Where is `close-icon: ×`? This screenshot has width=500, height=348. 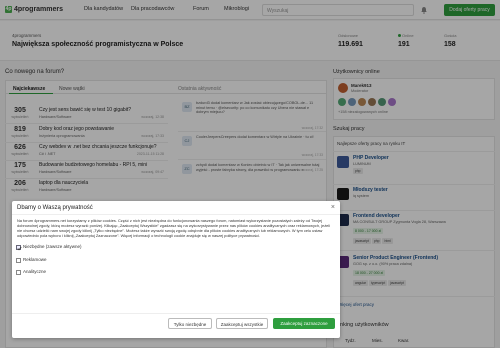
close-icon: × is located at coordinates (333, 207).